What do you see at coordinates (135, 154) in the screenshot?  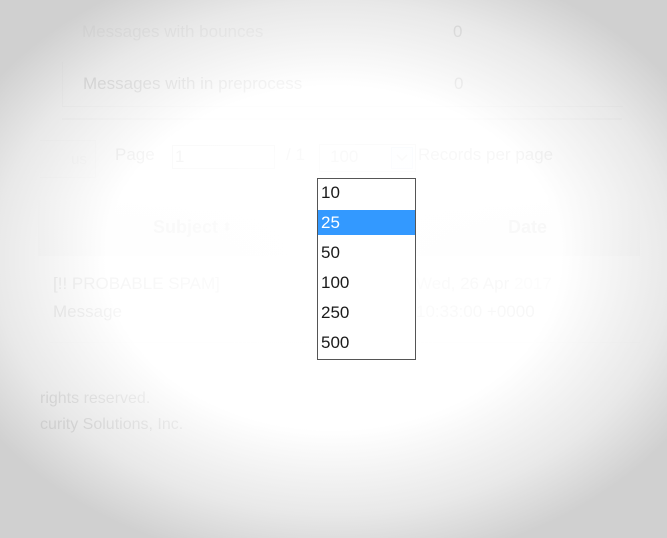 I see `page-label: Page` at bounding box center [135, 154].